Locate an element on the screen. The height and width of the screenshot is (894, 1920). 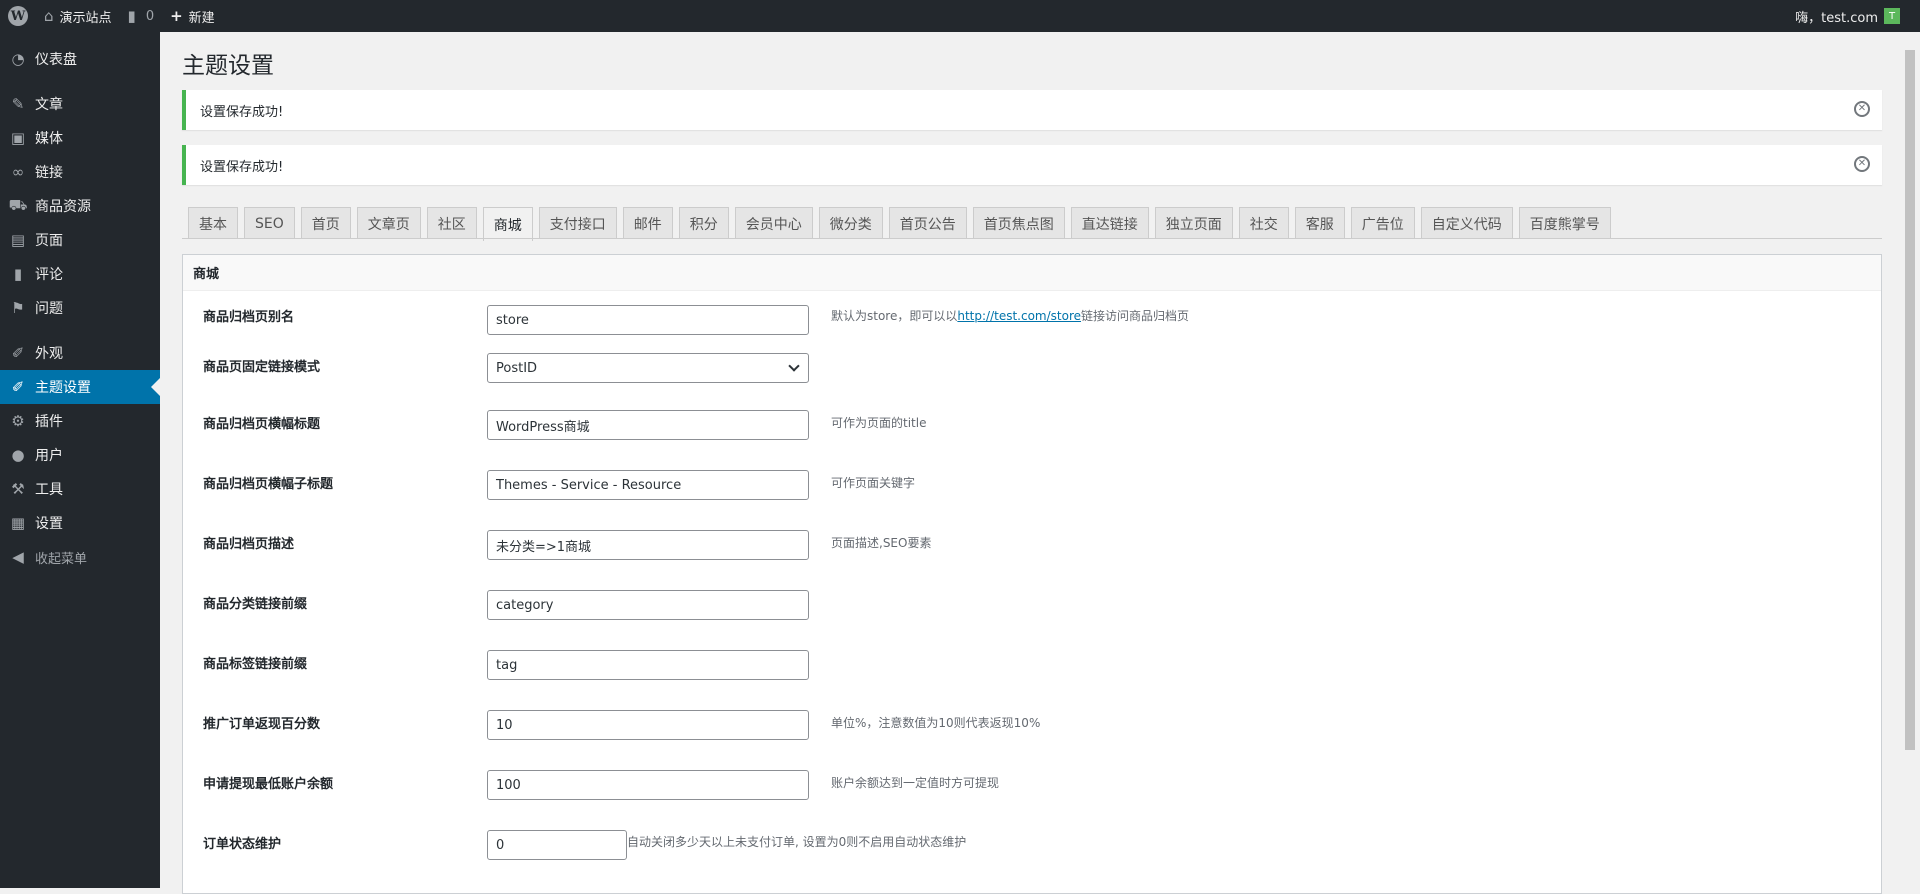
tab-standalone-pages: 独立页面 is located at coordinates (1193, 223).